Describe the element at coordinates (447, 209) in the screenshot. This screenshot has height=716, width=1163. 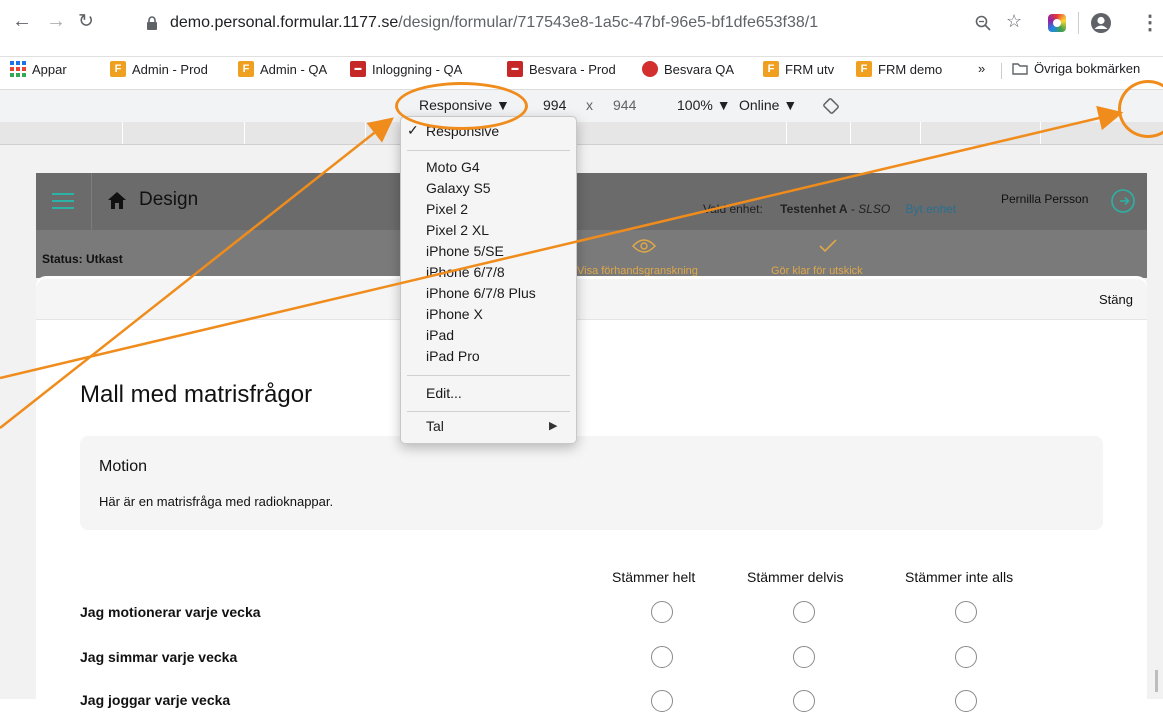
I see `menu-item-device: Pixel 2` at that location.